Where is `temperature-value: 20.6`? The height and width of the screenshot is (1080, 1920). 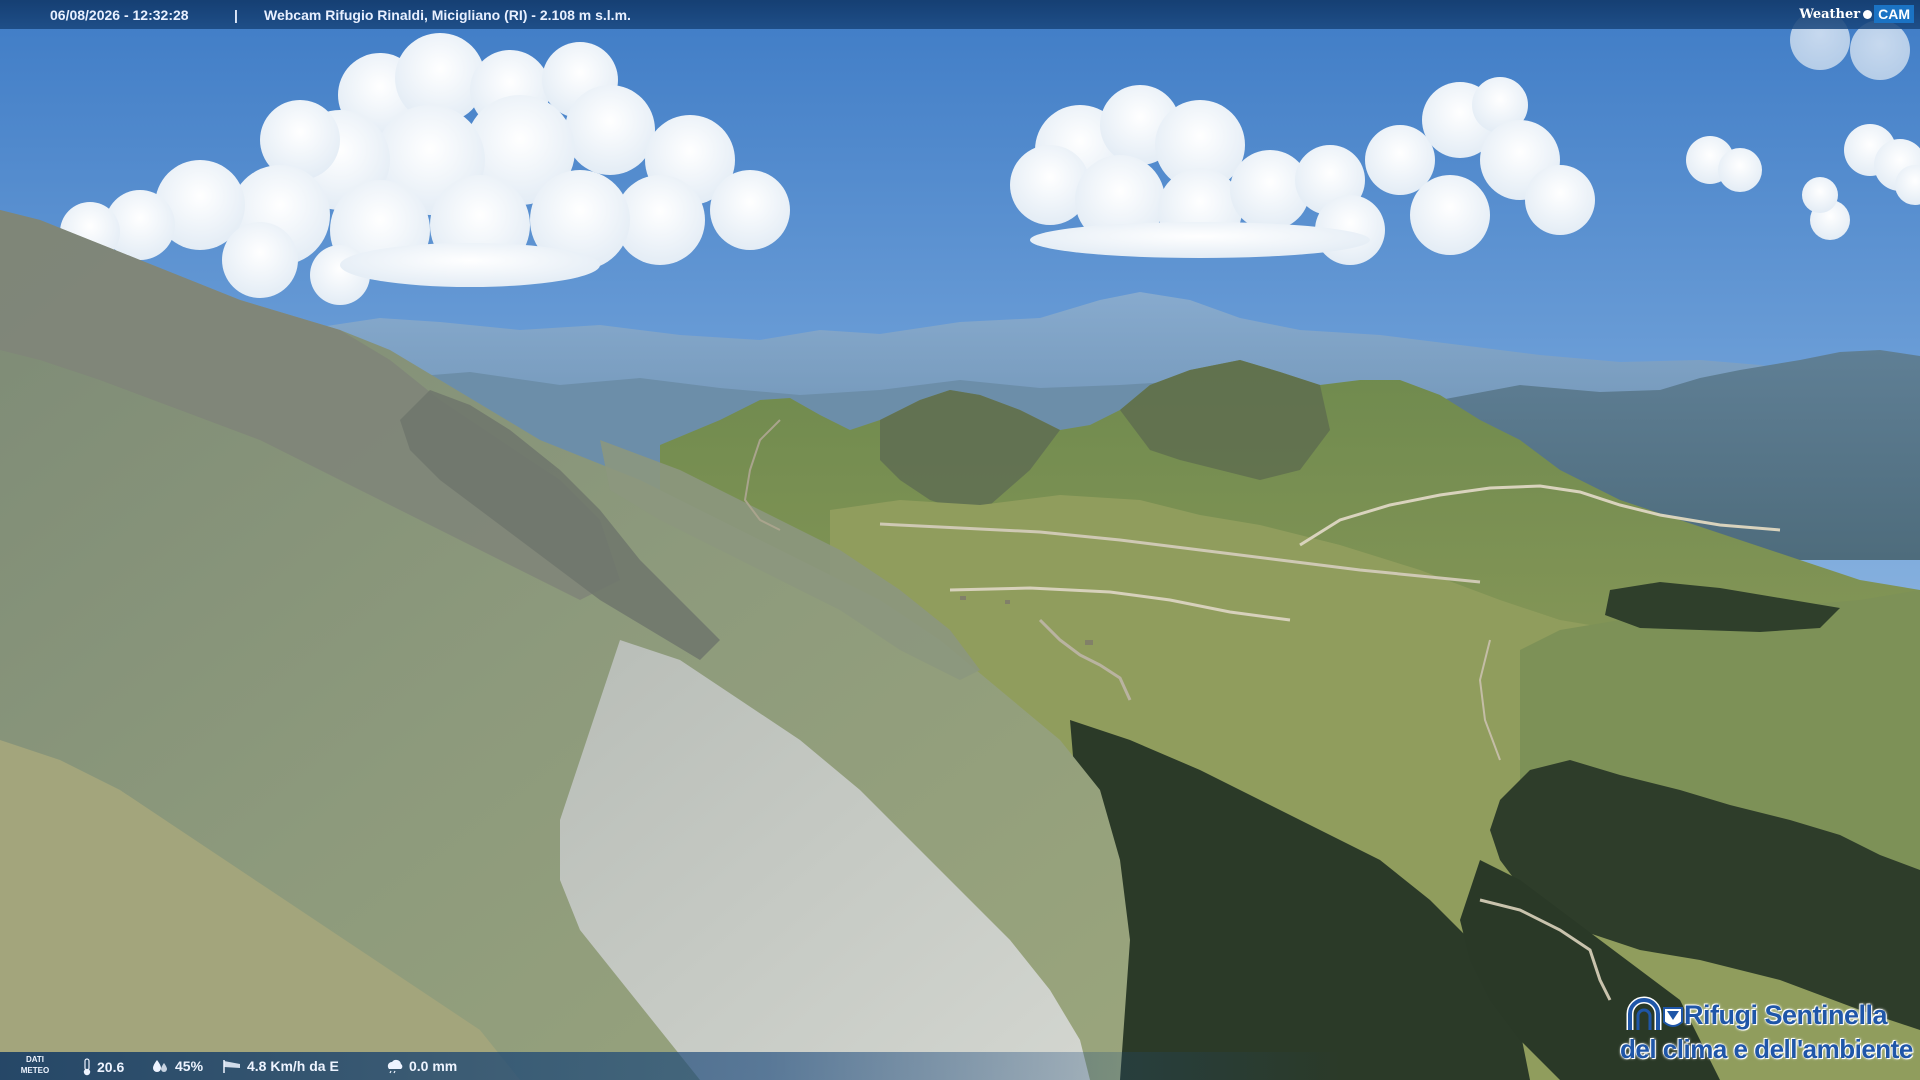 temperature-value: 20.6 is located at coordinates (111, 1067).